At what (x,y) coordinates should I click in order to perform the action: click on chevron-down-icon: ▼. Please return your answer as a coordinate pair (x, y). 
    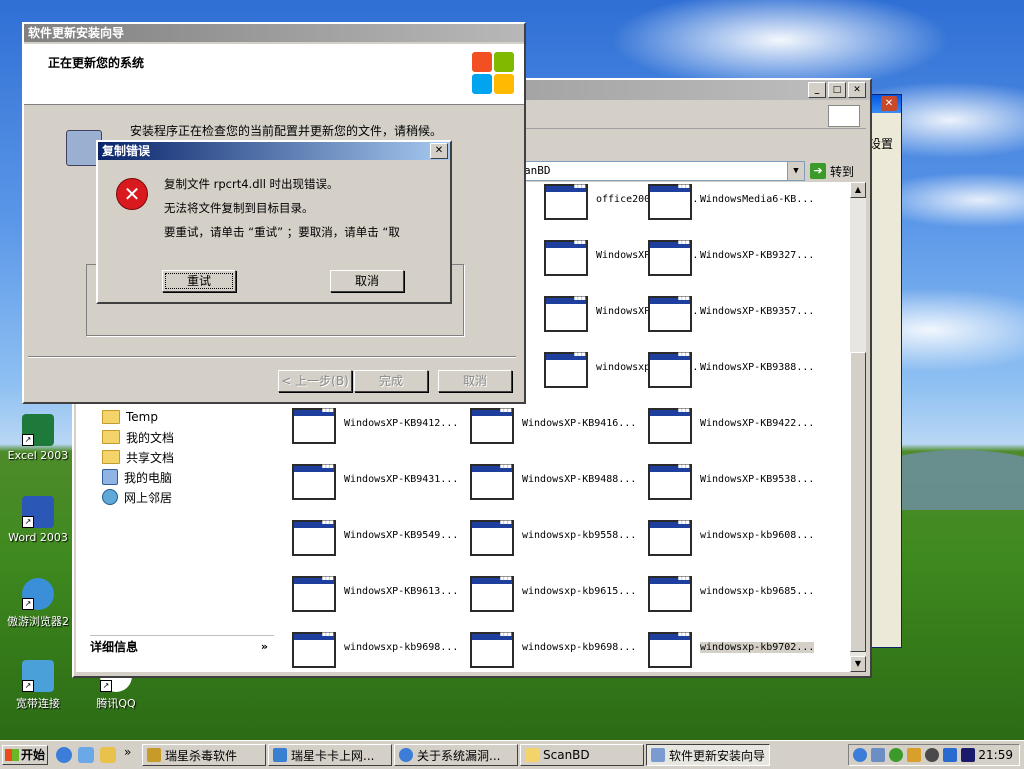
    Looking at the image, I should click on (795, 171).